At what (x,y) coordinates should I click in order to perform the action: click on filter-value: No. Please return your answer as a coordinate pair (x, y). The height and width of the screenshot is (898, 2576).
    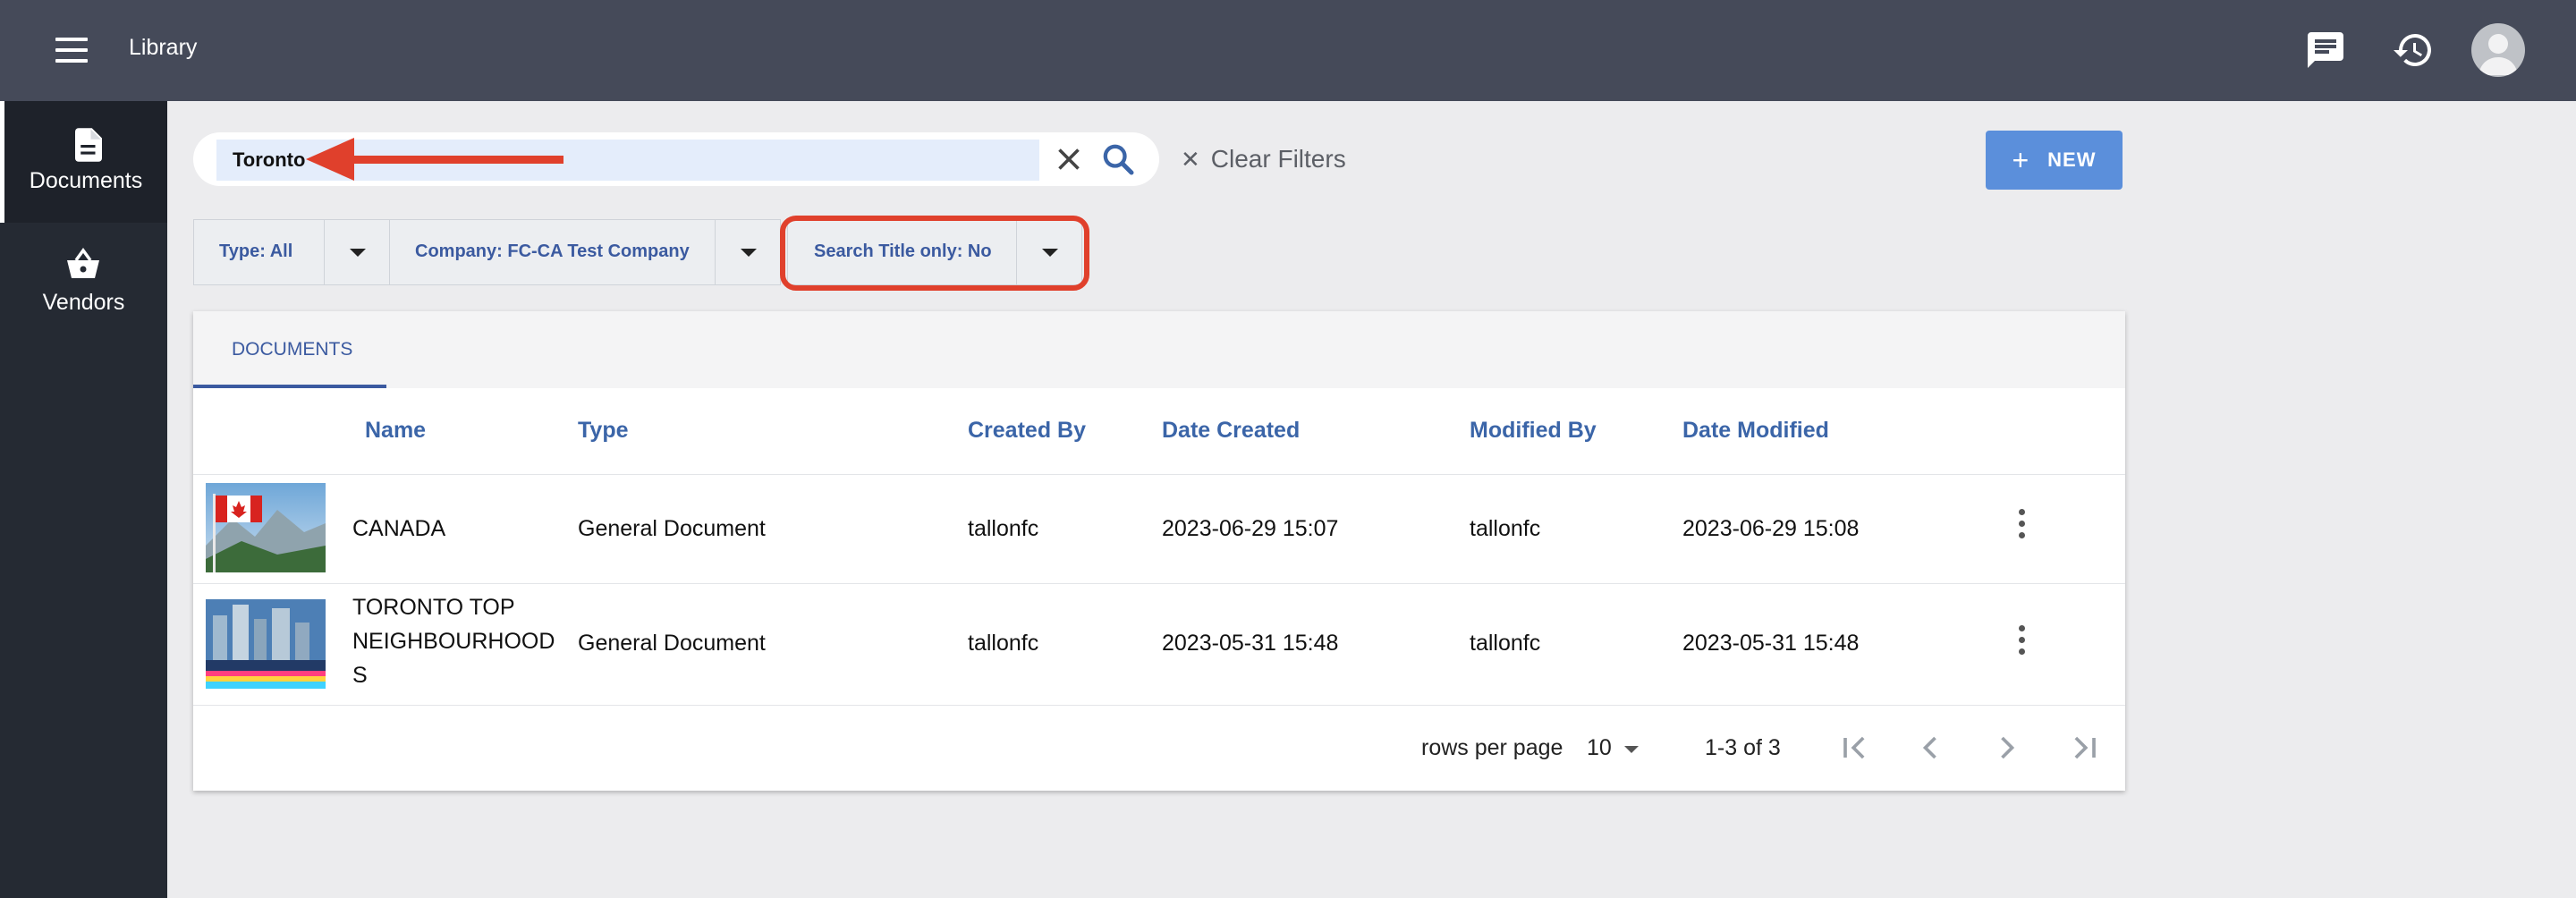
    Looking at the image, I should click on (979, 251).